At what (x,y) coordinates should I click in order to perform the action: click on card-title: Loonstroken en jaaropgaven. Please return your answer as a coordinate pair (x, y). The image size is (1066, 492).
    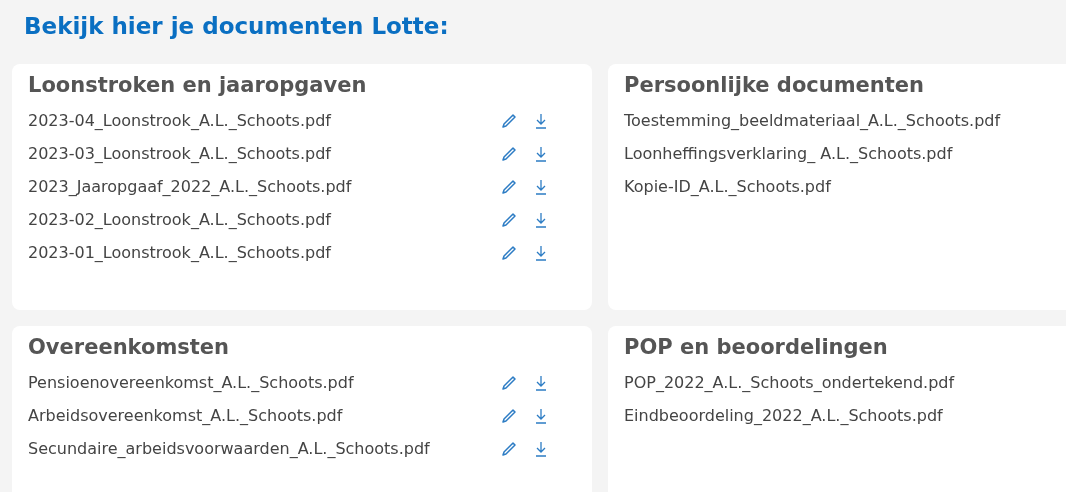
    Looking at the image, I should click on (198, 85).